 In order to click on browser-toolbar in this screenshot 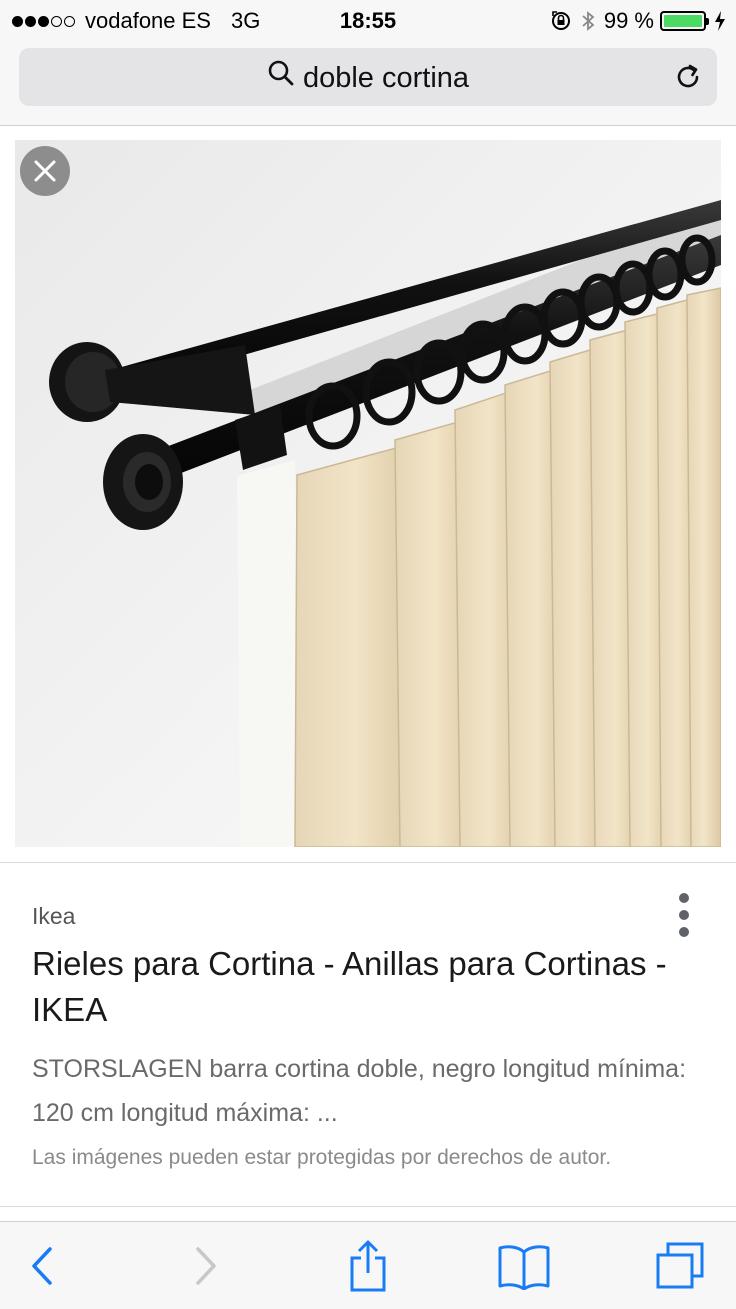, I will do `click(368, 1265)`.